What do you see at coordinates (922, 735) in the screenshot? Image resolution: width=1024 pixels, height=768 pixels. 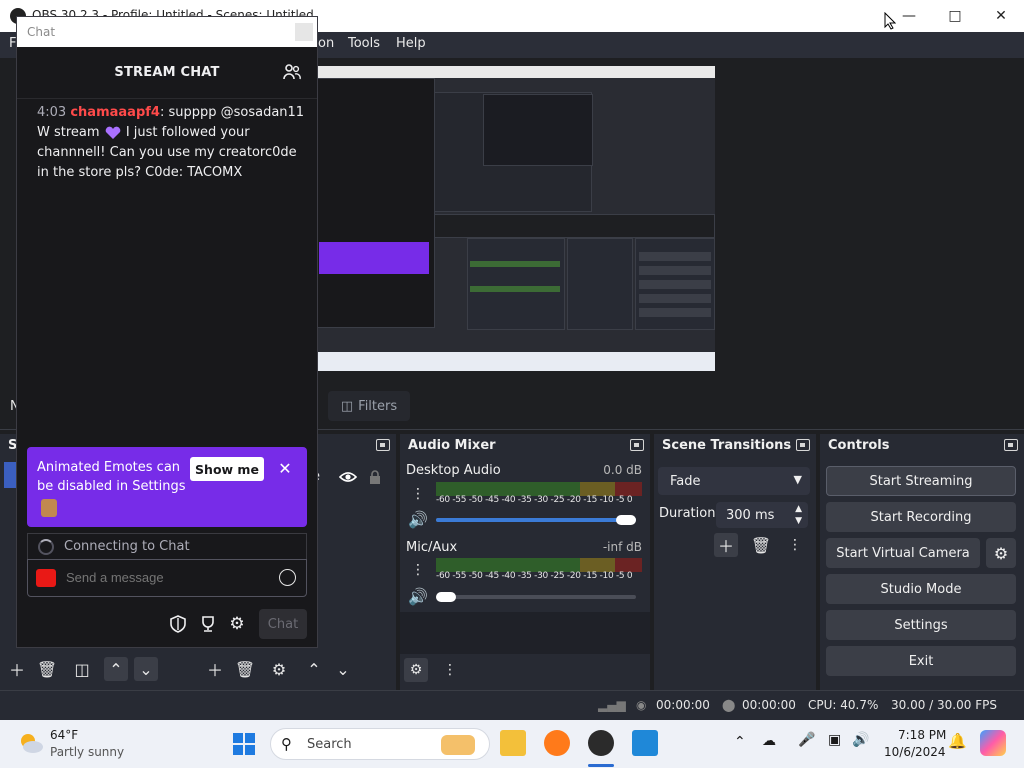 I see `clock-time: 7:18 PM` at bounding box center [922, 735].